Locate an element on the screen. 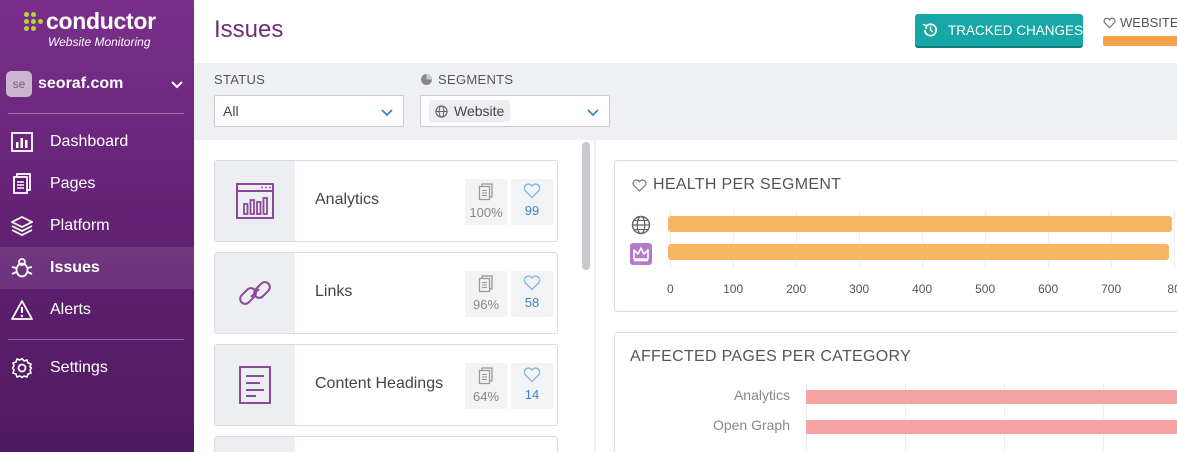 The image size is (1177, 452). health-per-segment-title: HEALTH PER SEGMENT is located at coordinates (736, 185).